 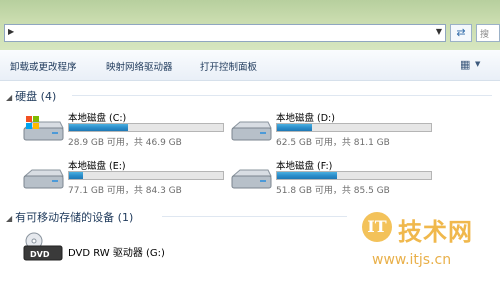 I want to click on address-dropdown-icon: ▼, so click(x=439, y=31).